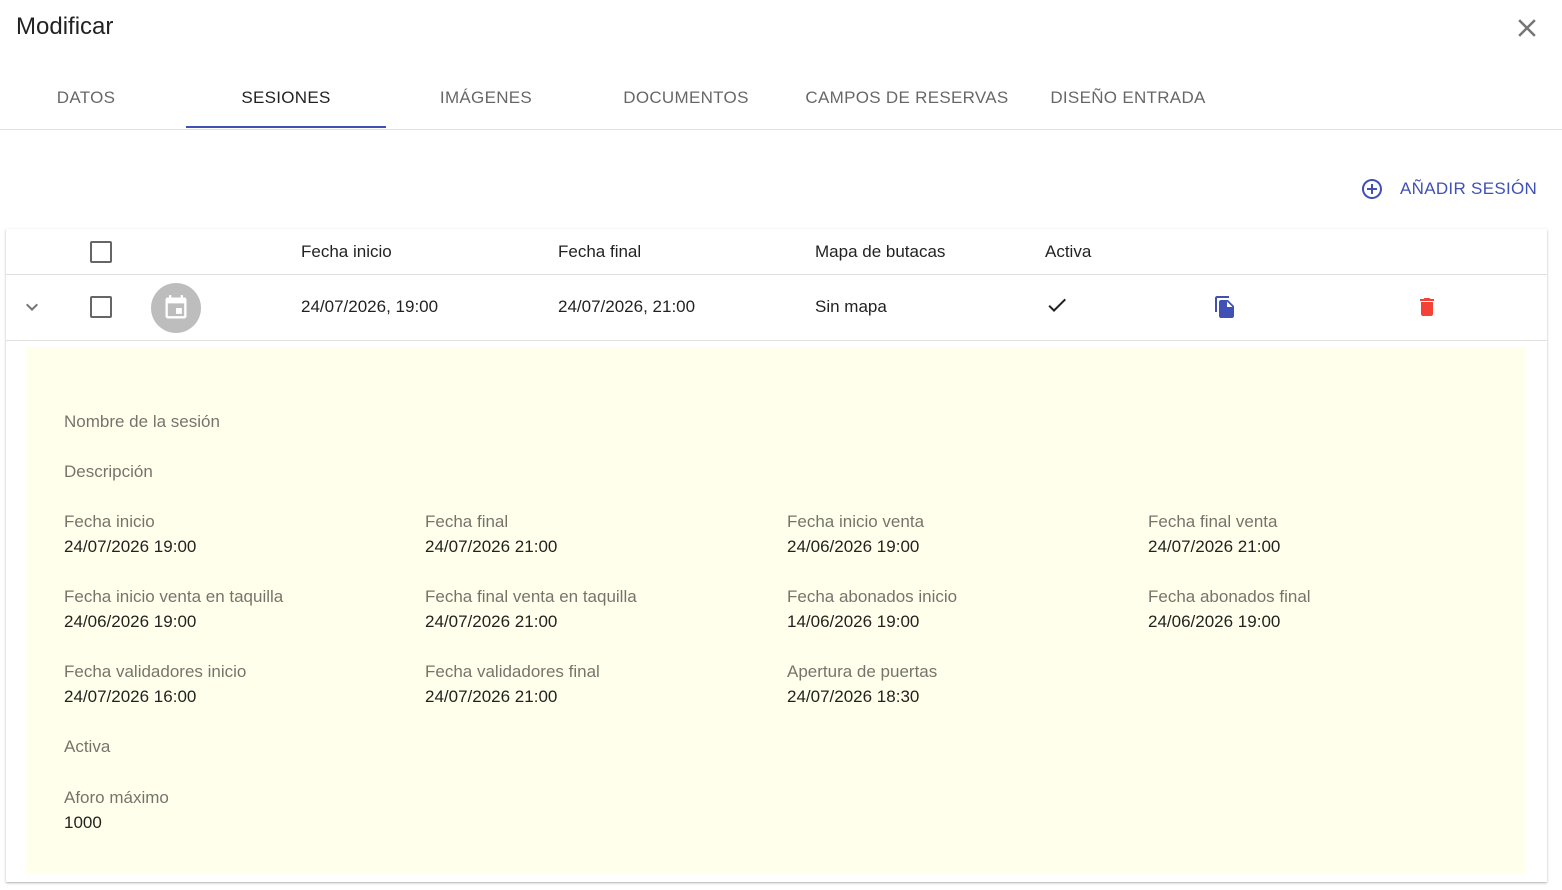 This screenshot has width=1562, height=890. Describe the element at coordinates (862, 684) in the screenshot. I see `doors-open-field: Apertura de puertas 24/07/2026 18:30` at that location.